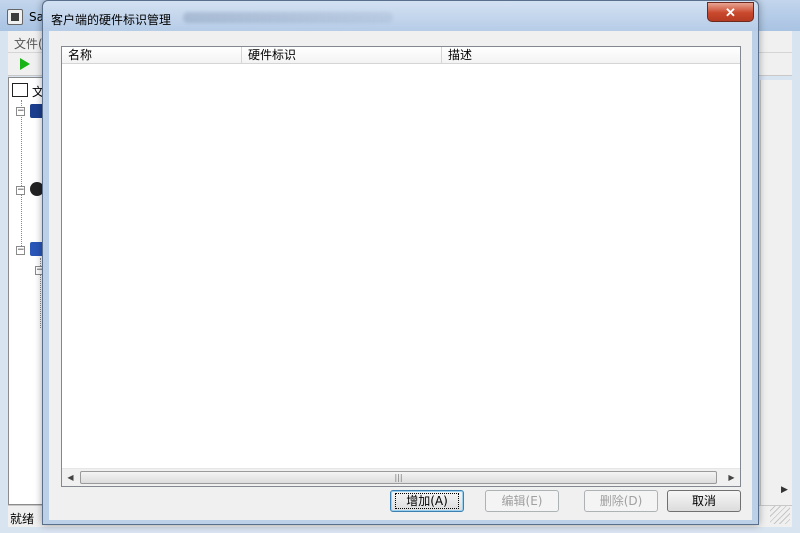 The width and height of the screenshot is (800, 533). Describe the element at coordinates (780, 515) in the screenshot. I see `resize-grip` at that location.